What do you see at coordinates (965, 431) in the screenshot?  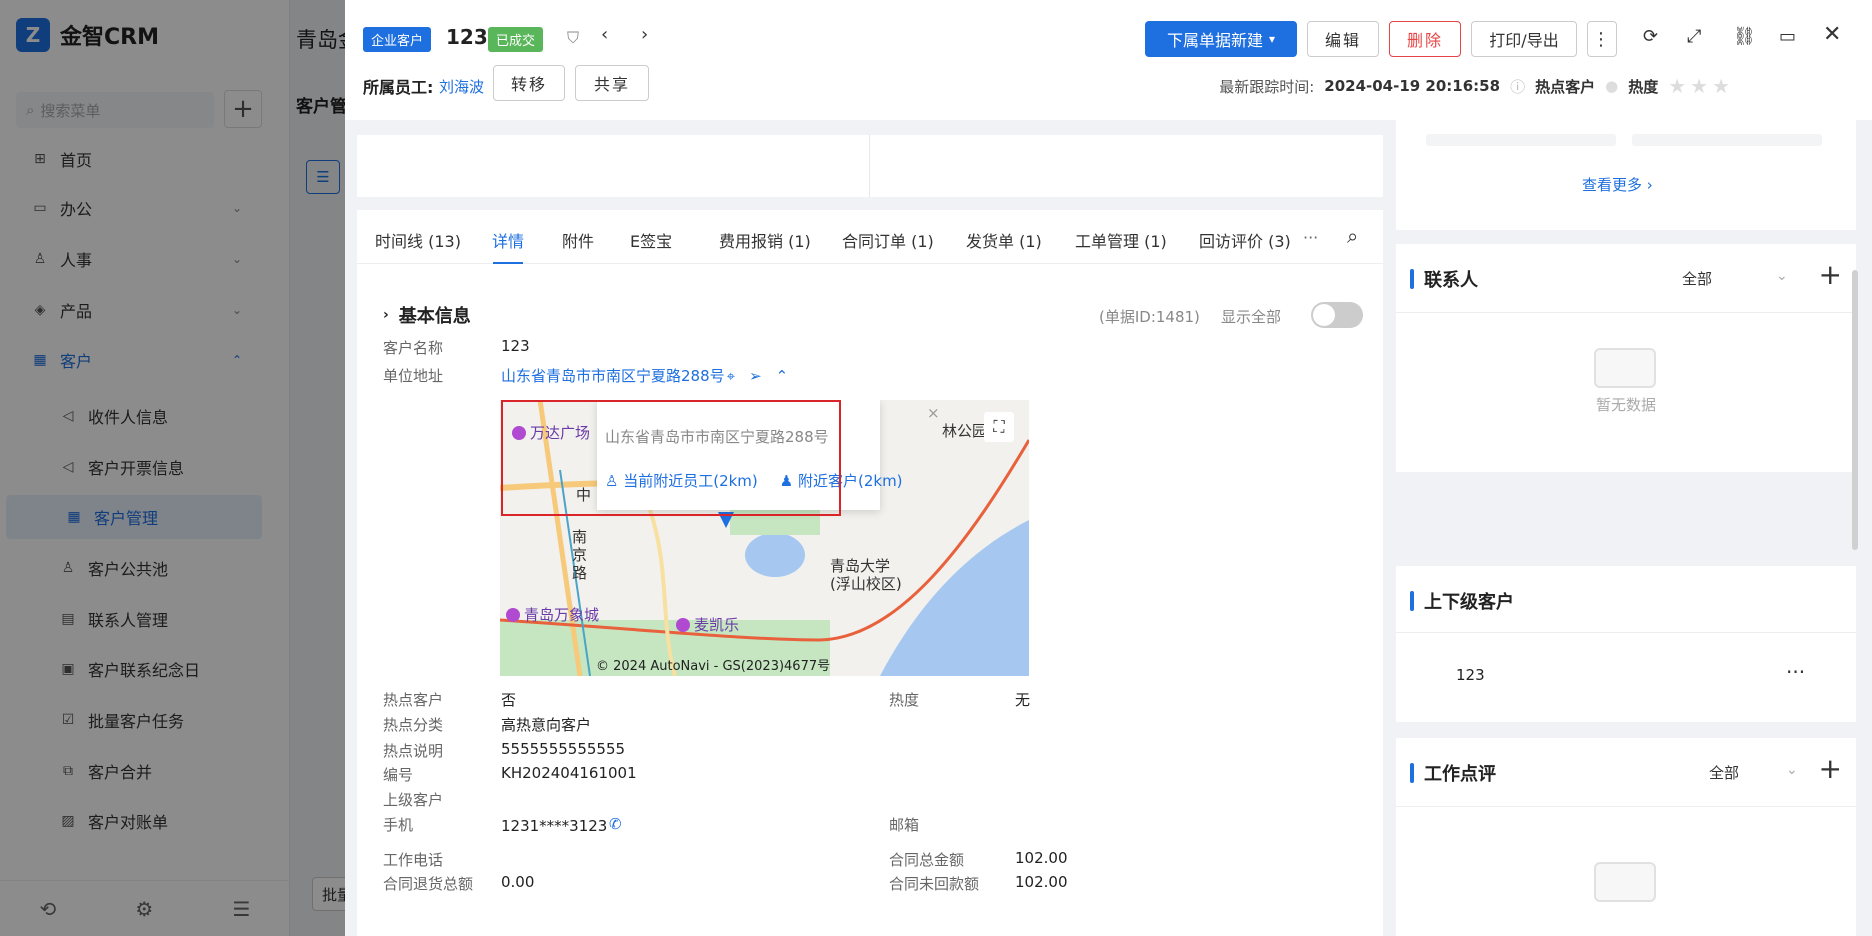 I see `map-label-park: 林公园` at bounding box center [965, 431].